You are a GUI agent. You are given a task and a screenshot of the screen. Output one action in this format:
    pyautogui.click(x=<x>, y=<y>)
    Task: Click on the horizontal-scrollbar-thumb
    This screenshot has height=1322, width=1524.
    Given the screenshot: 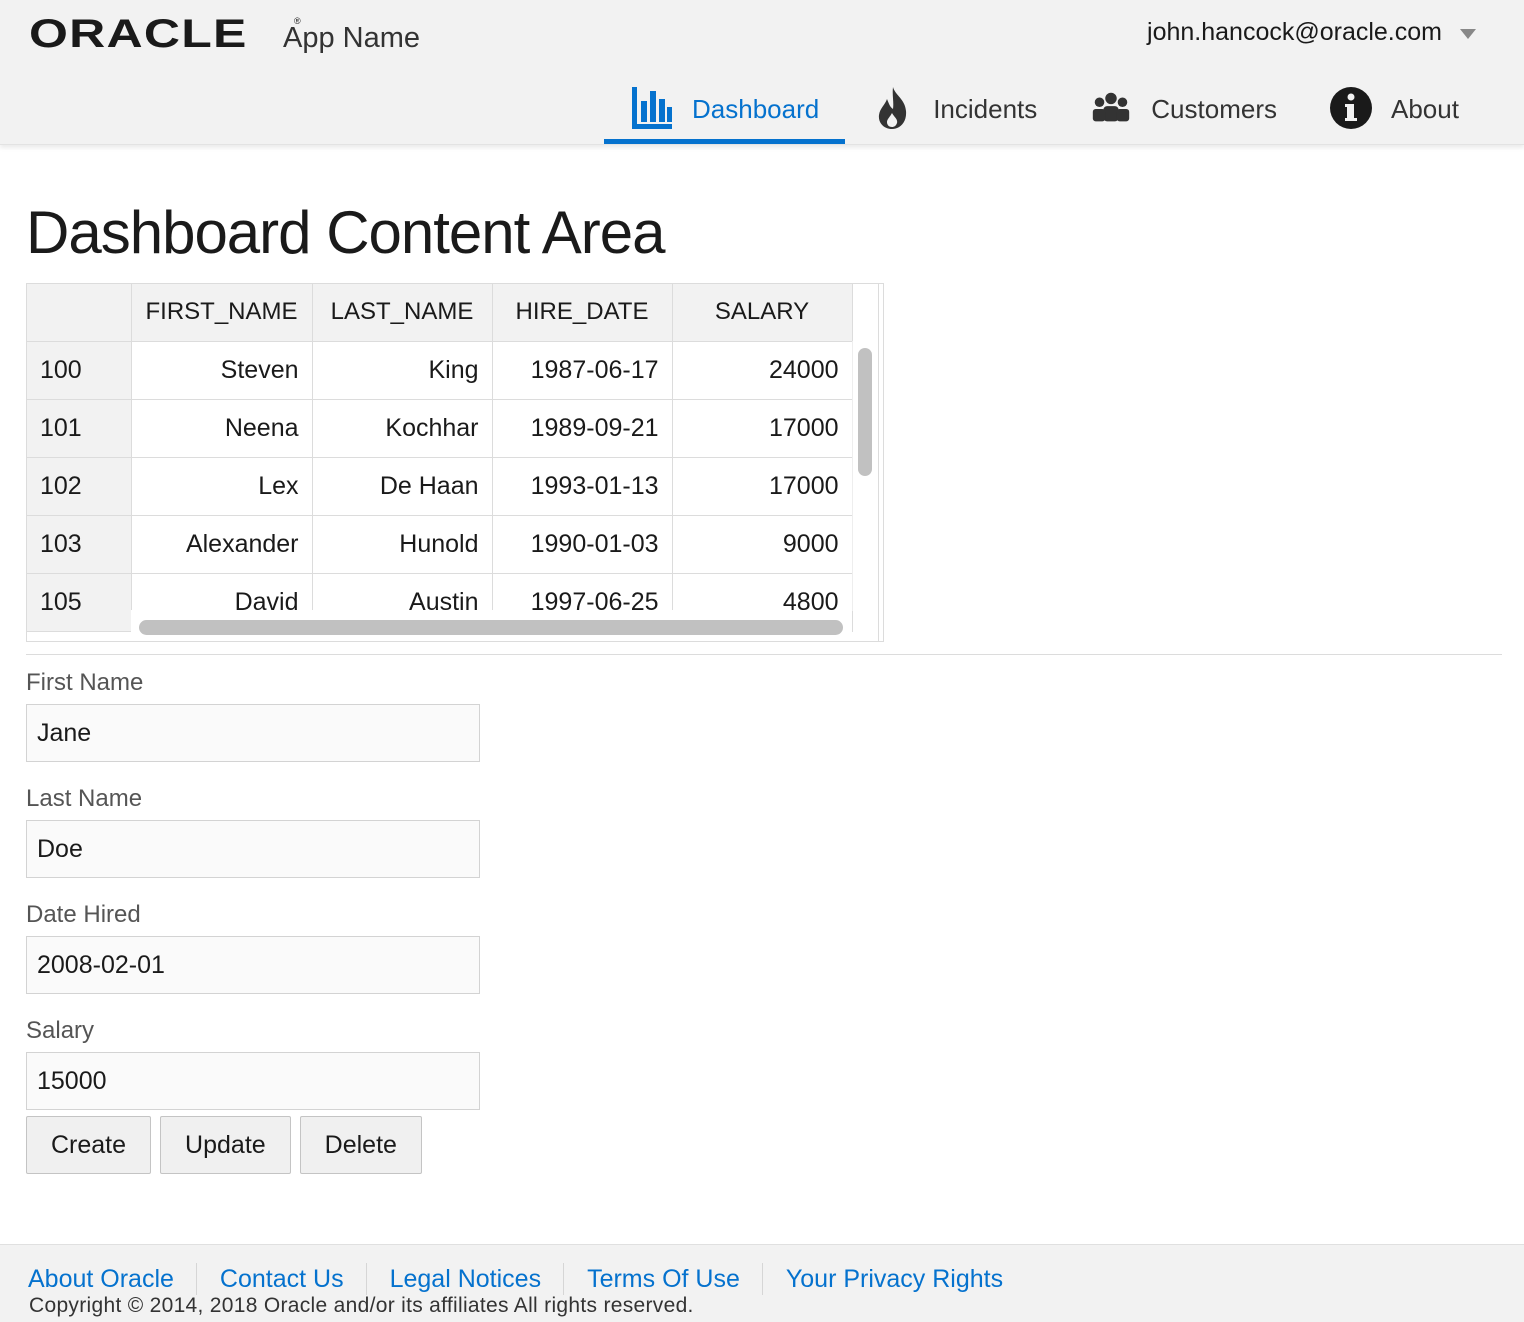 What is the action you would take?
    pyautogui.click(x=491, y=627)
    